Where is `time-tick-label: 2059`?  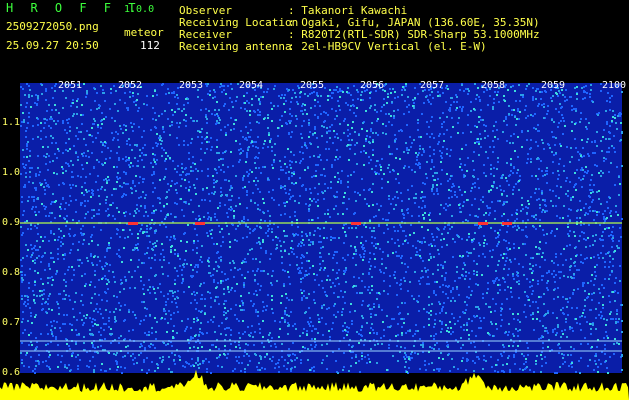
time-tick-label: 2059 is located at coordinates (553, 85).